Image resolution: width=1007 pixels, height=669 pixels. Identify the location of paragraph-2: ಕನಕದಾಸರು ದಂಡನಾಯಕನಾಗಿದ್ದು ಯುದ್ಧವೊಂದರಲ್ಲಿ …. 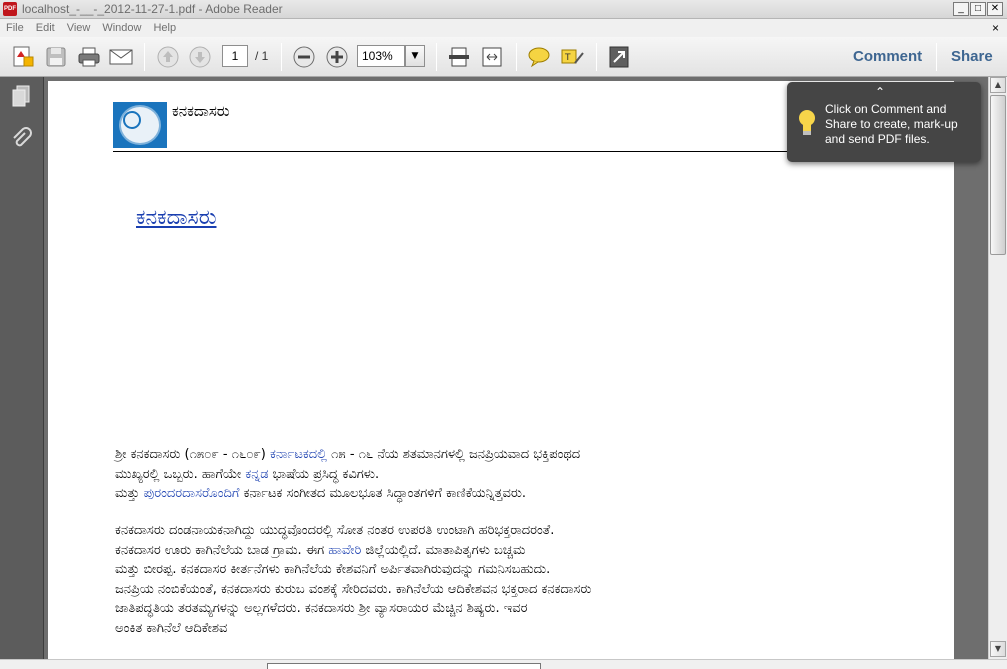
(535, 579).